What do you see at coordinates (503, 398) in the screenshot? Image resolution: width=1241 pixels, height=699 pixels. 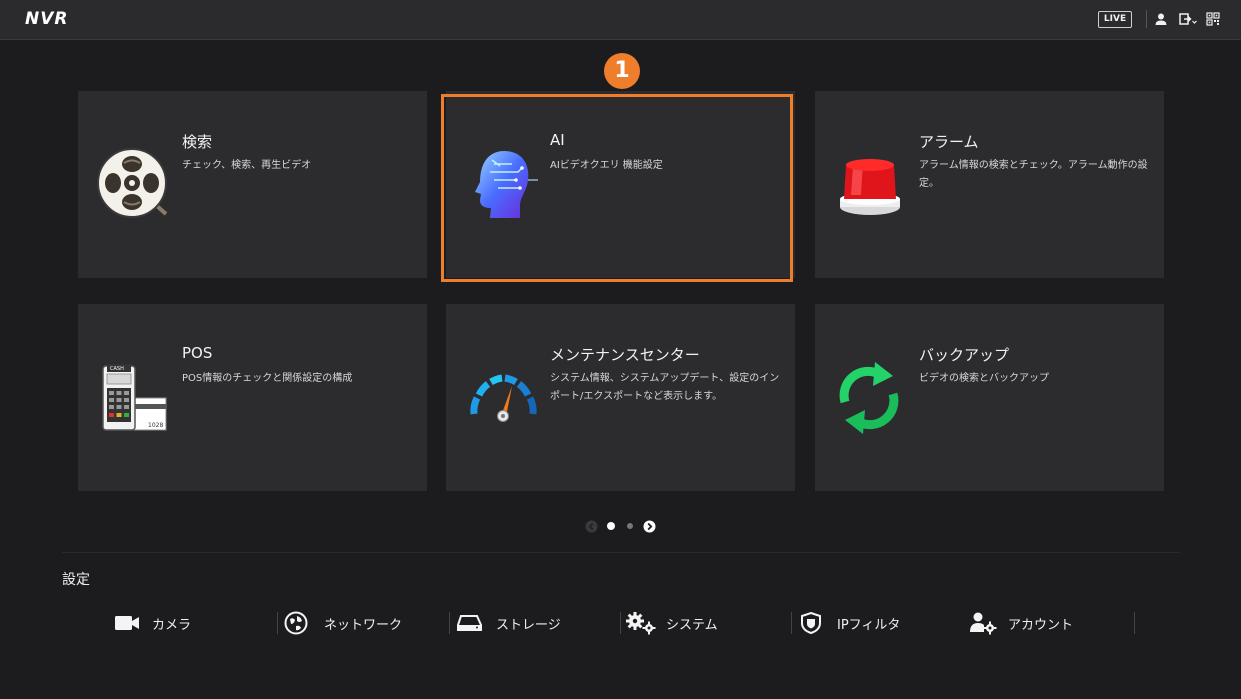 I see `gauge-icon` at bounding box center [503, 398].